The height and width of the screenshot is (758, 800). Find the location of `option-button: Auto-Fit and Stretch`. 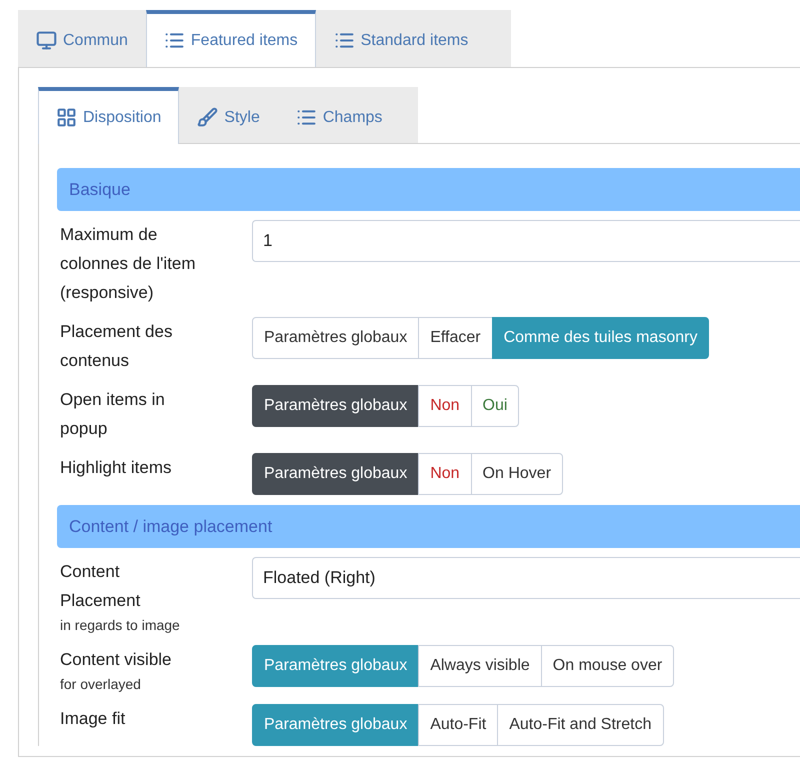

option-button: Auto-Fit and Stretch is located at coordinates (580, 725).